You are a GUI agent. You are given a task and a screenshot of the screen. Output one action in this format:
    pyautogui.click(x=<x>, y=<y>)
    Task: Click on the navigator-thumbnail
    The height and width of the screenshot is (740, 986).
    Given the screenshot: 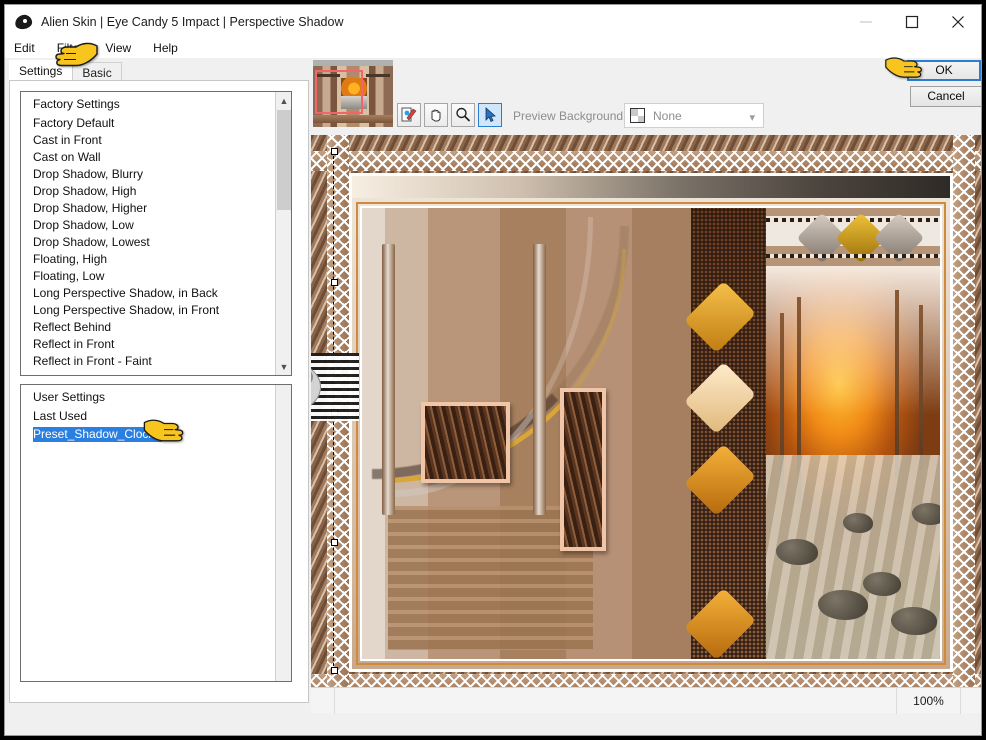 What is the action you would take?
    pyautogui.click(x=353, y=93)
    